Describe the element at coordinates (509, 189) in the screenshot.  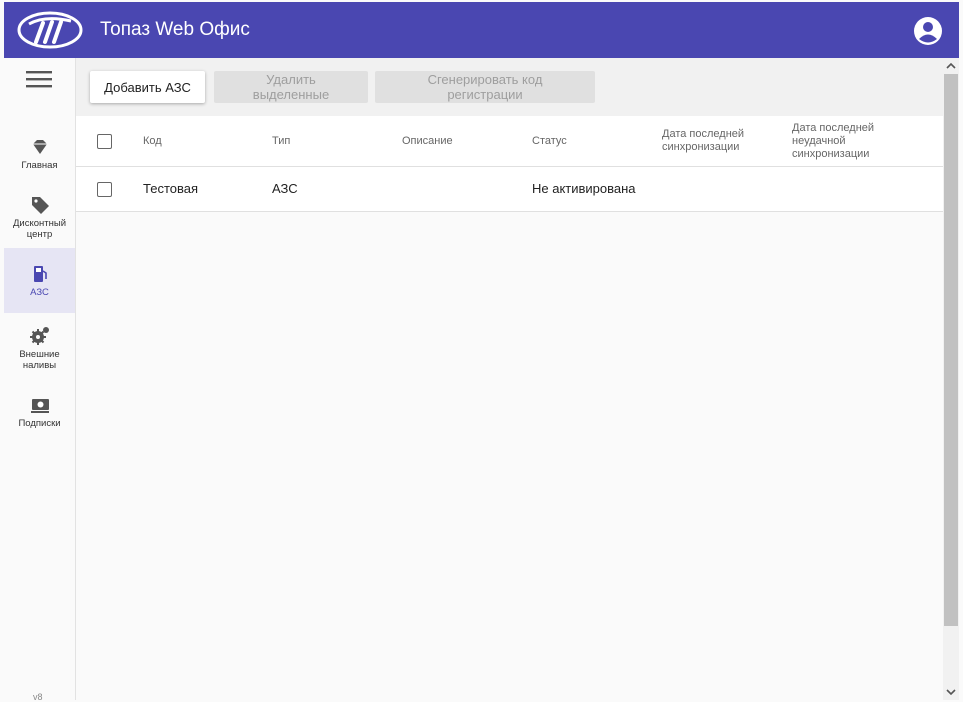
I see `table-row: Тестовая АЗС Не активирована` at that location.